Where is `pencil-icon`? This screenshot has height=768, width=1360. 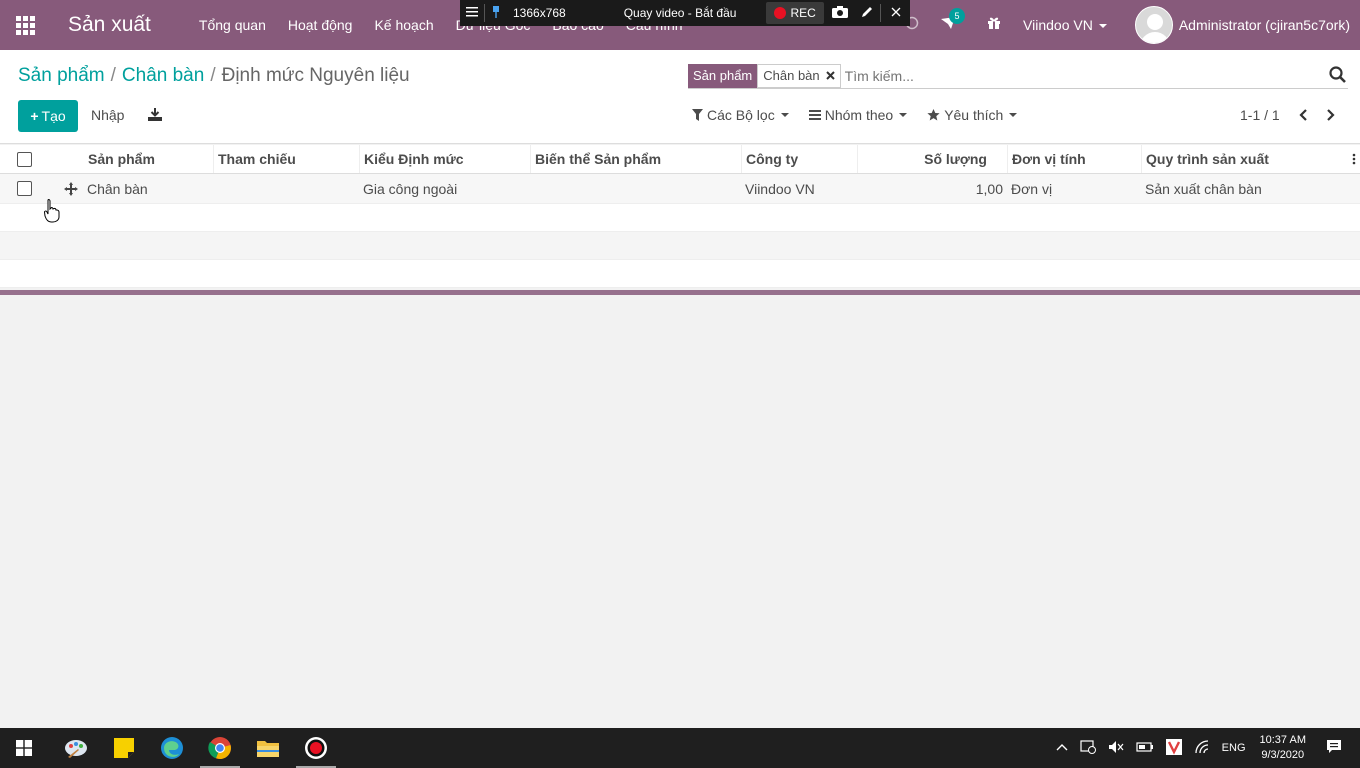
pencil-icon is located at coordinates (867, 13).